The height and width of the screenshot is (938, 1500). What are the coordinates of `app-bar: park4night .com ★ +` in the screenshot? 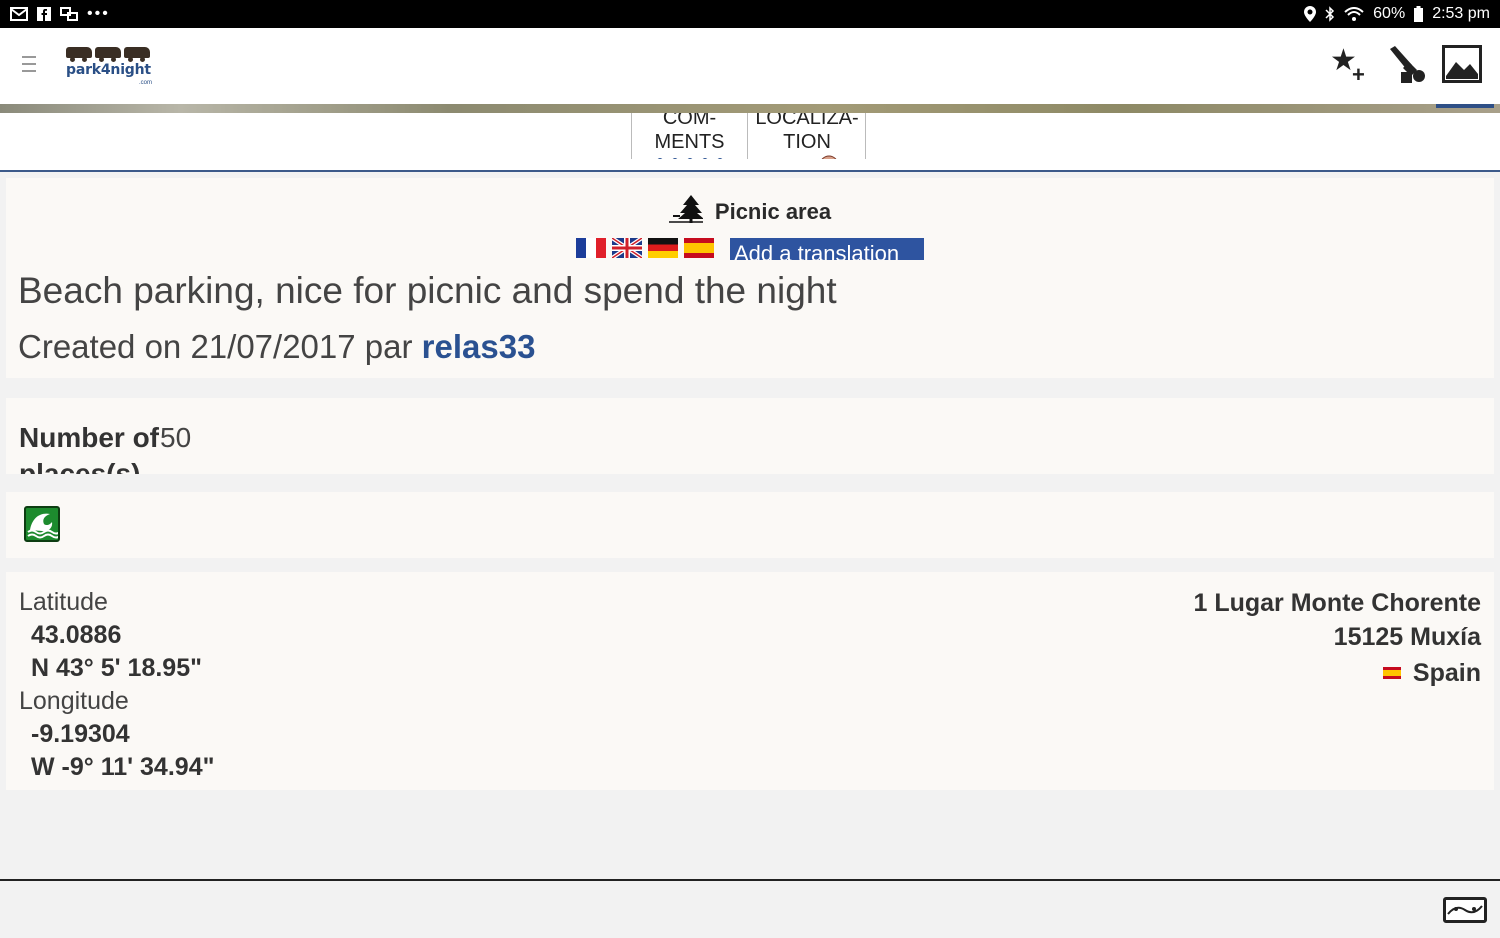 It's located at (750, 66).